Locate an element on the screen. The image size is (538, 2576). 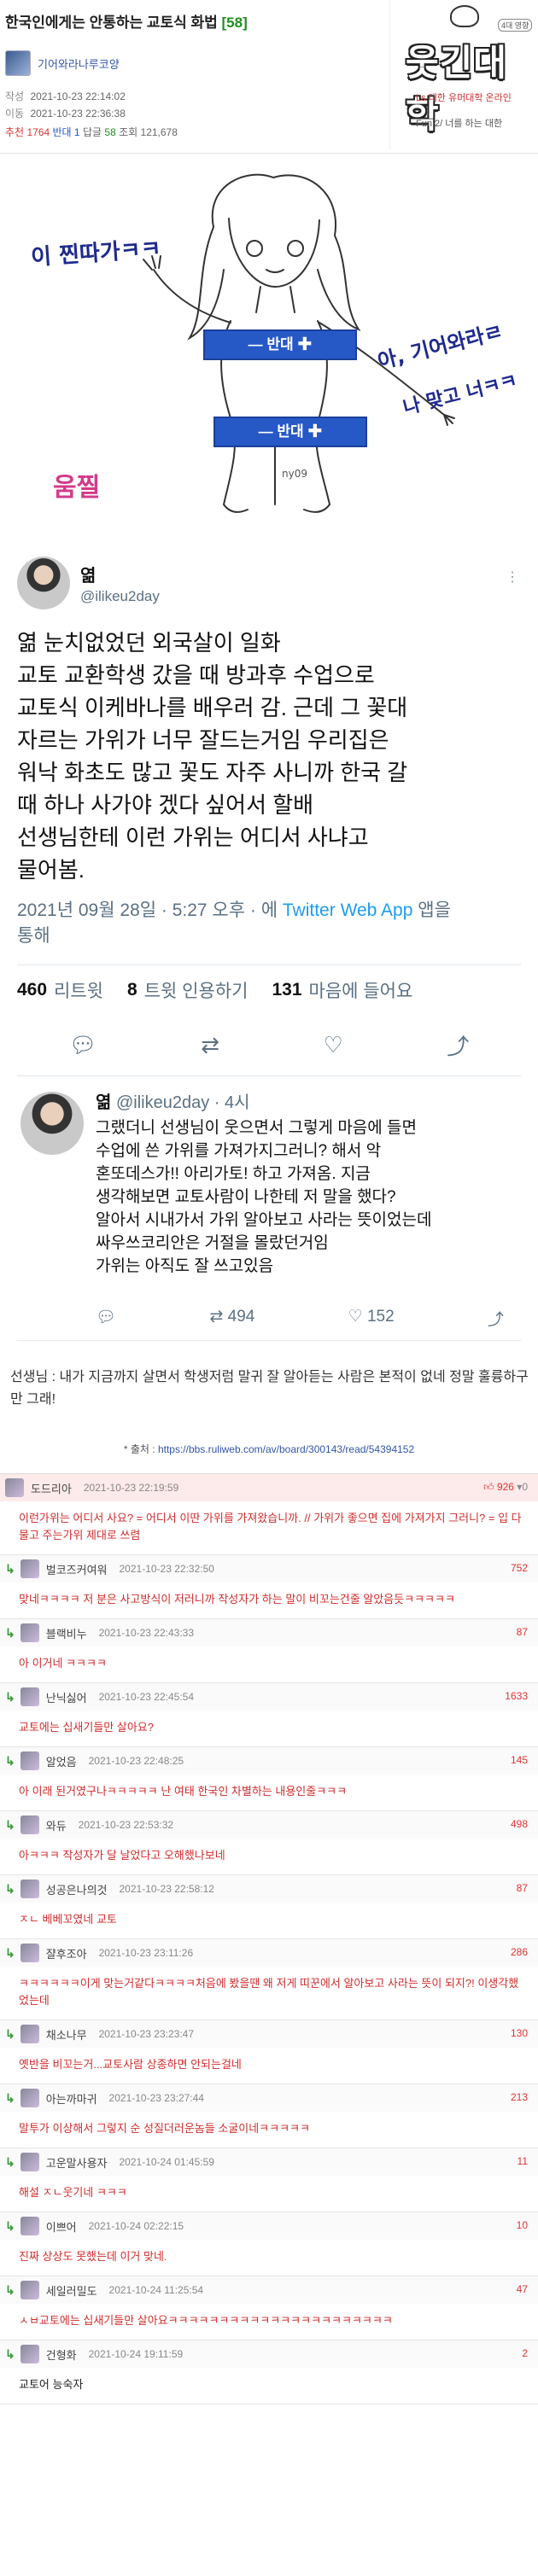
commenter-nick: 채소나무 is located at coordinates (66, 2034).